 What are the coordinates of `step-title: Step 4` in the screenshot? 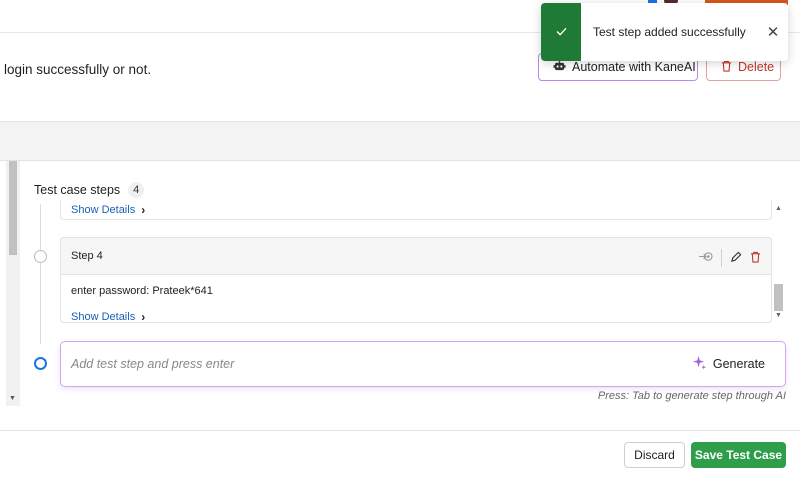 It's located at (87, 256).